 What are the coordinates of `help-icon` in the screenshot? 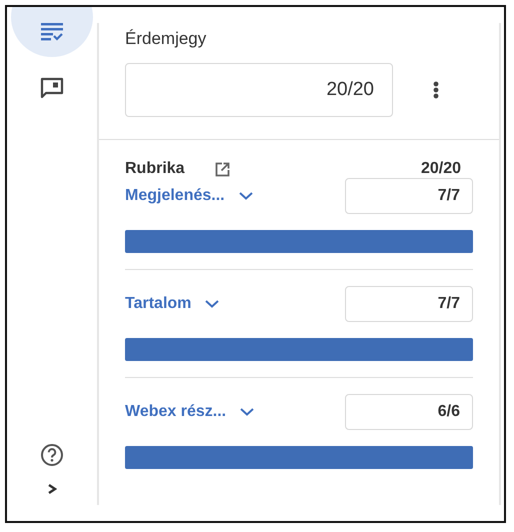 It's located at (52, 455).